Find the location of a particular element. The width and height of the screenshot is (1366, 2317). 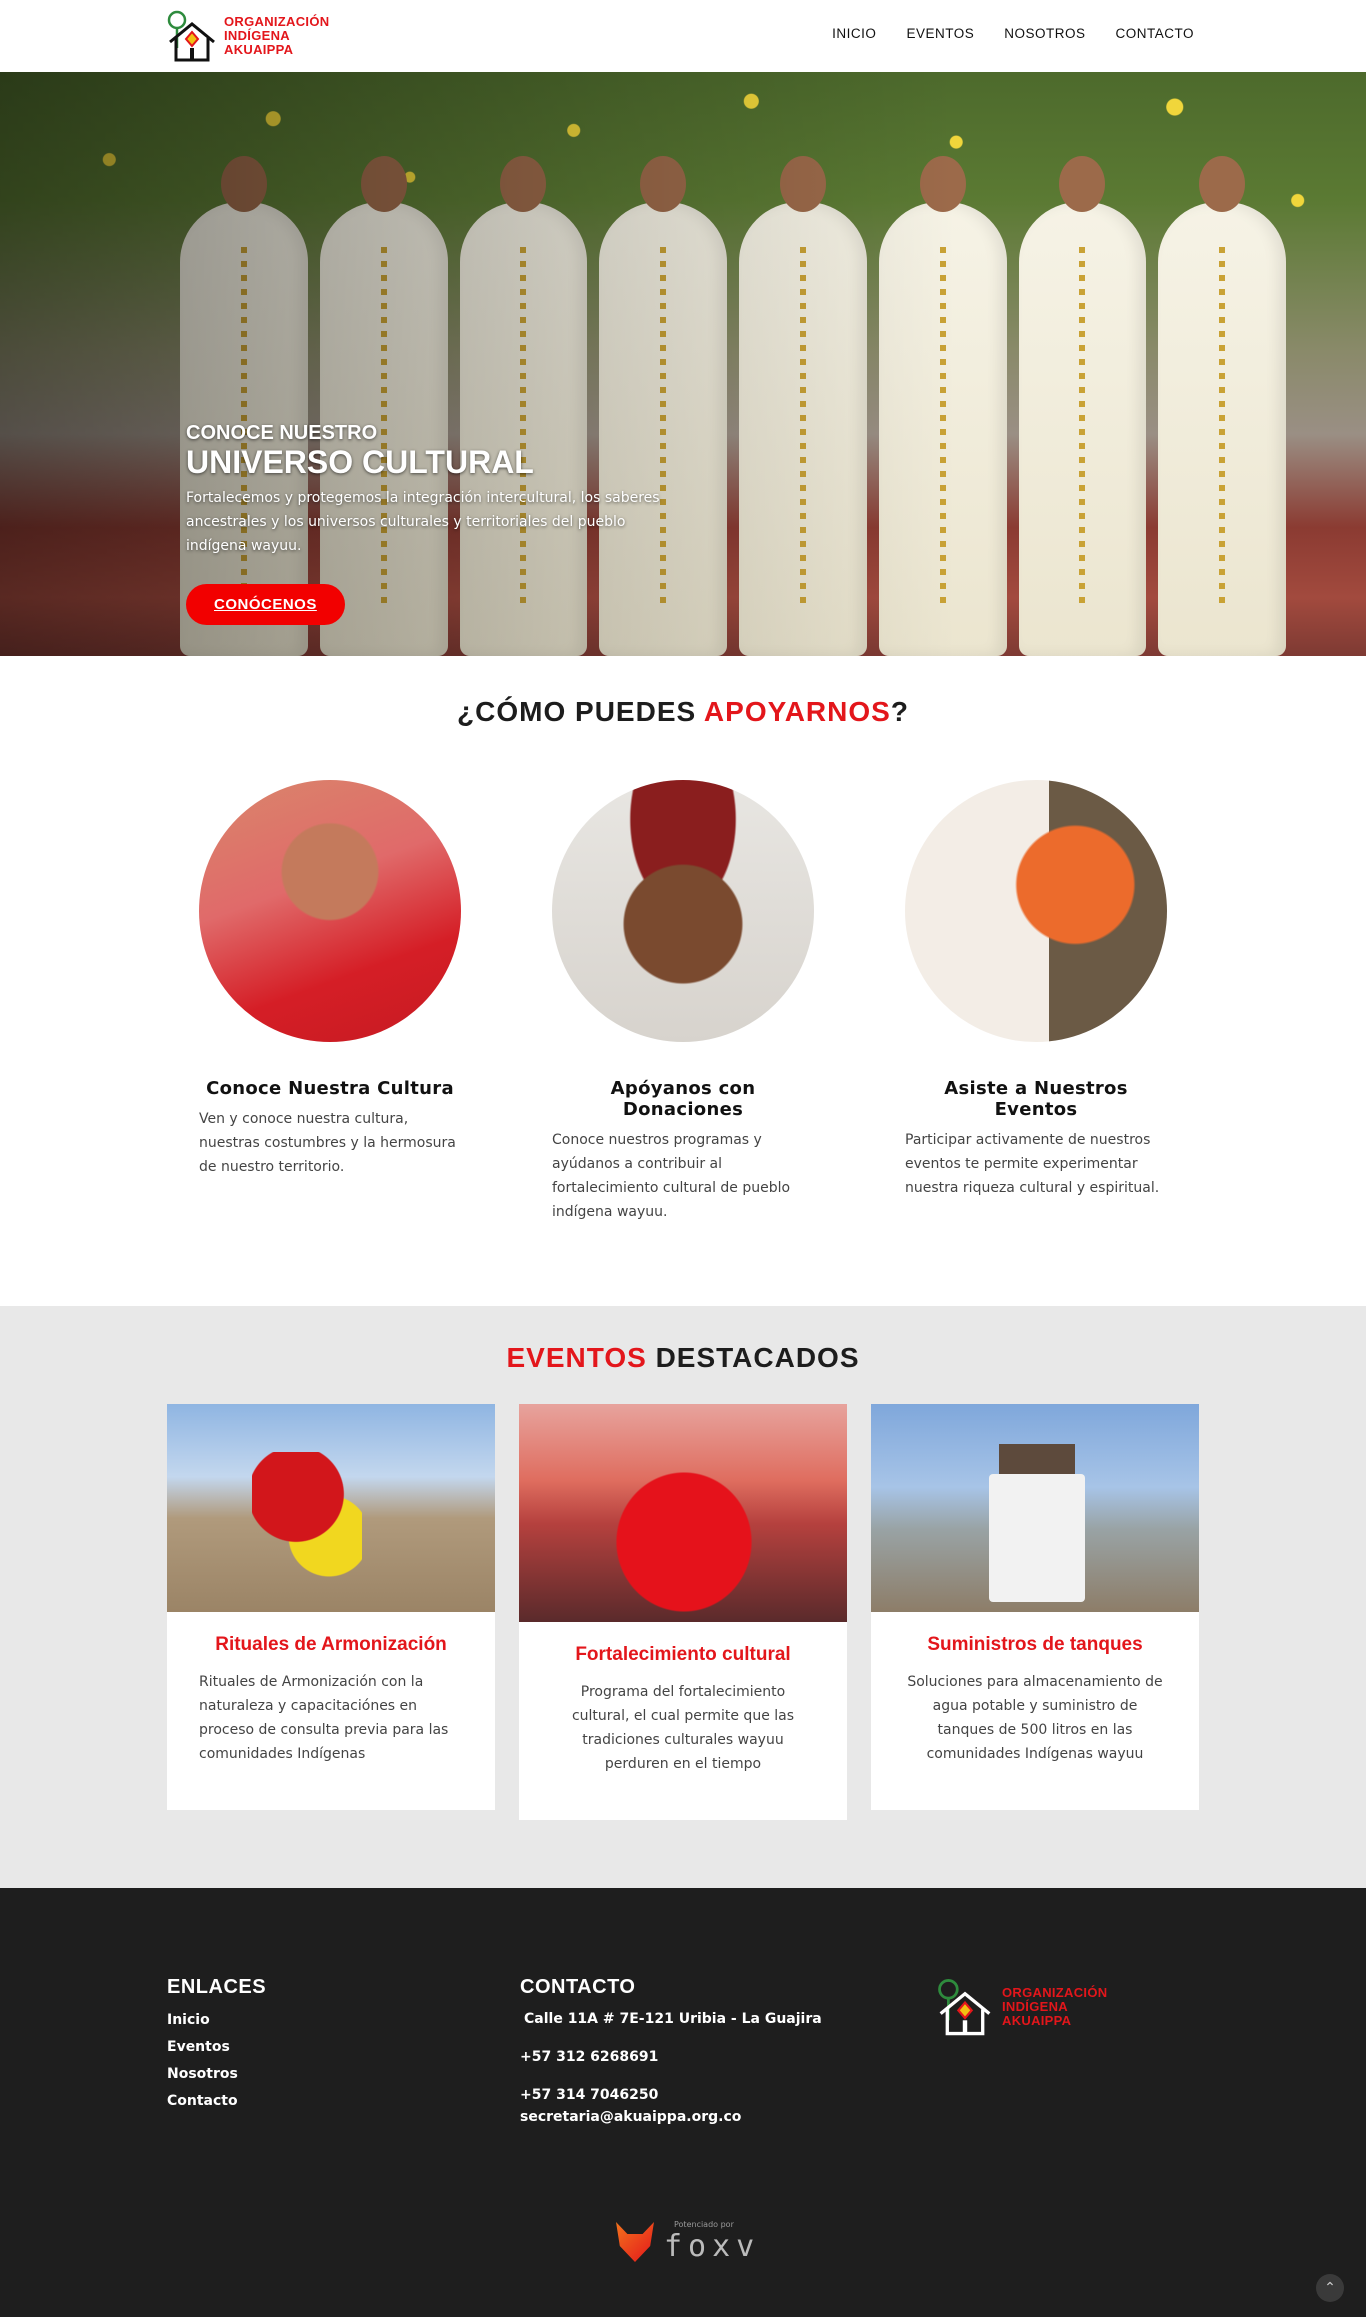

nav-nosotros: NOSOTROS is located at coordinates (1044, 33).